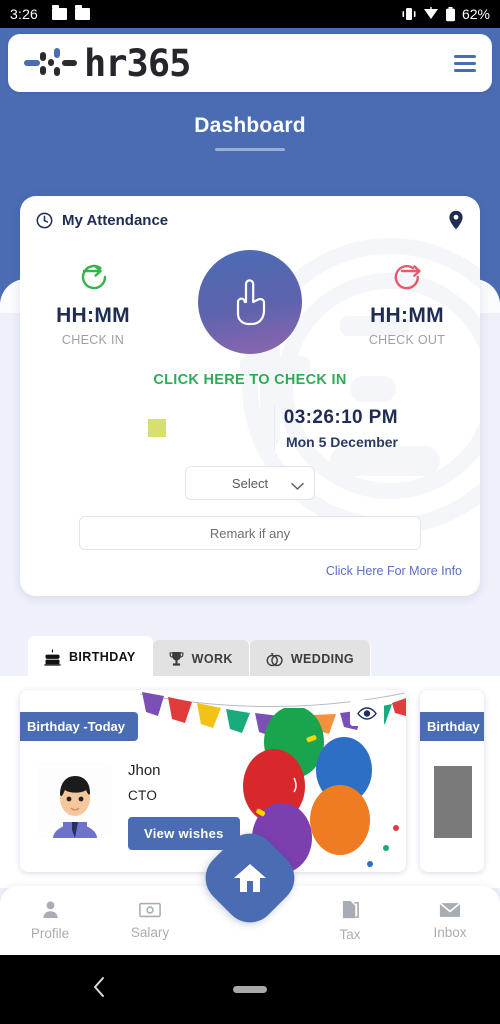 This screenshot has width=500, height=1024. I want to click on envelope-icon, so click(450, 909).